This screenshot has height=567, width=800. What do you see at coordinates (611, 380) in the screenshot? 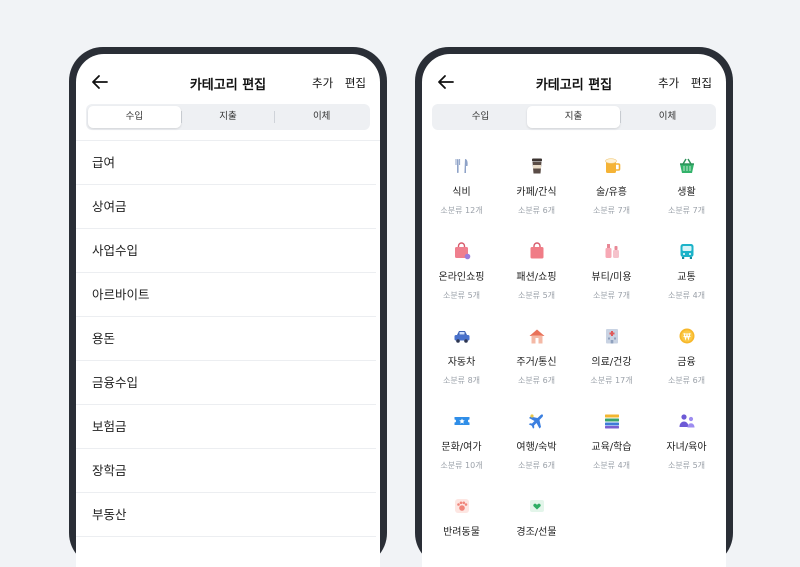
I see `subcategory-count: 소분류 17개` at bounding box center [611, 380].